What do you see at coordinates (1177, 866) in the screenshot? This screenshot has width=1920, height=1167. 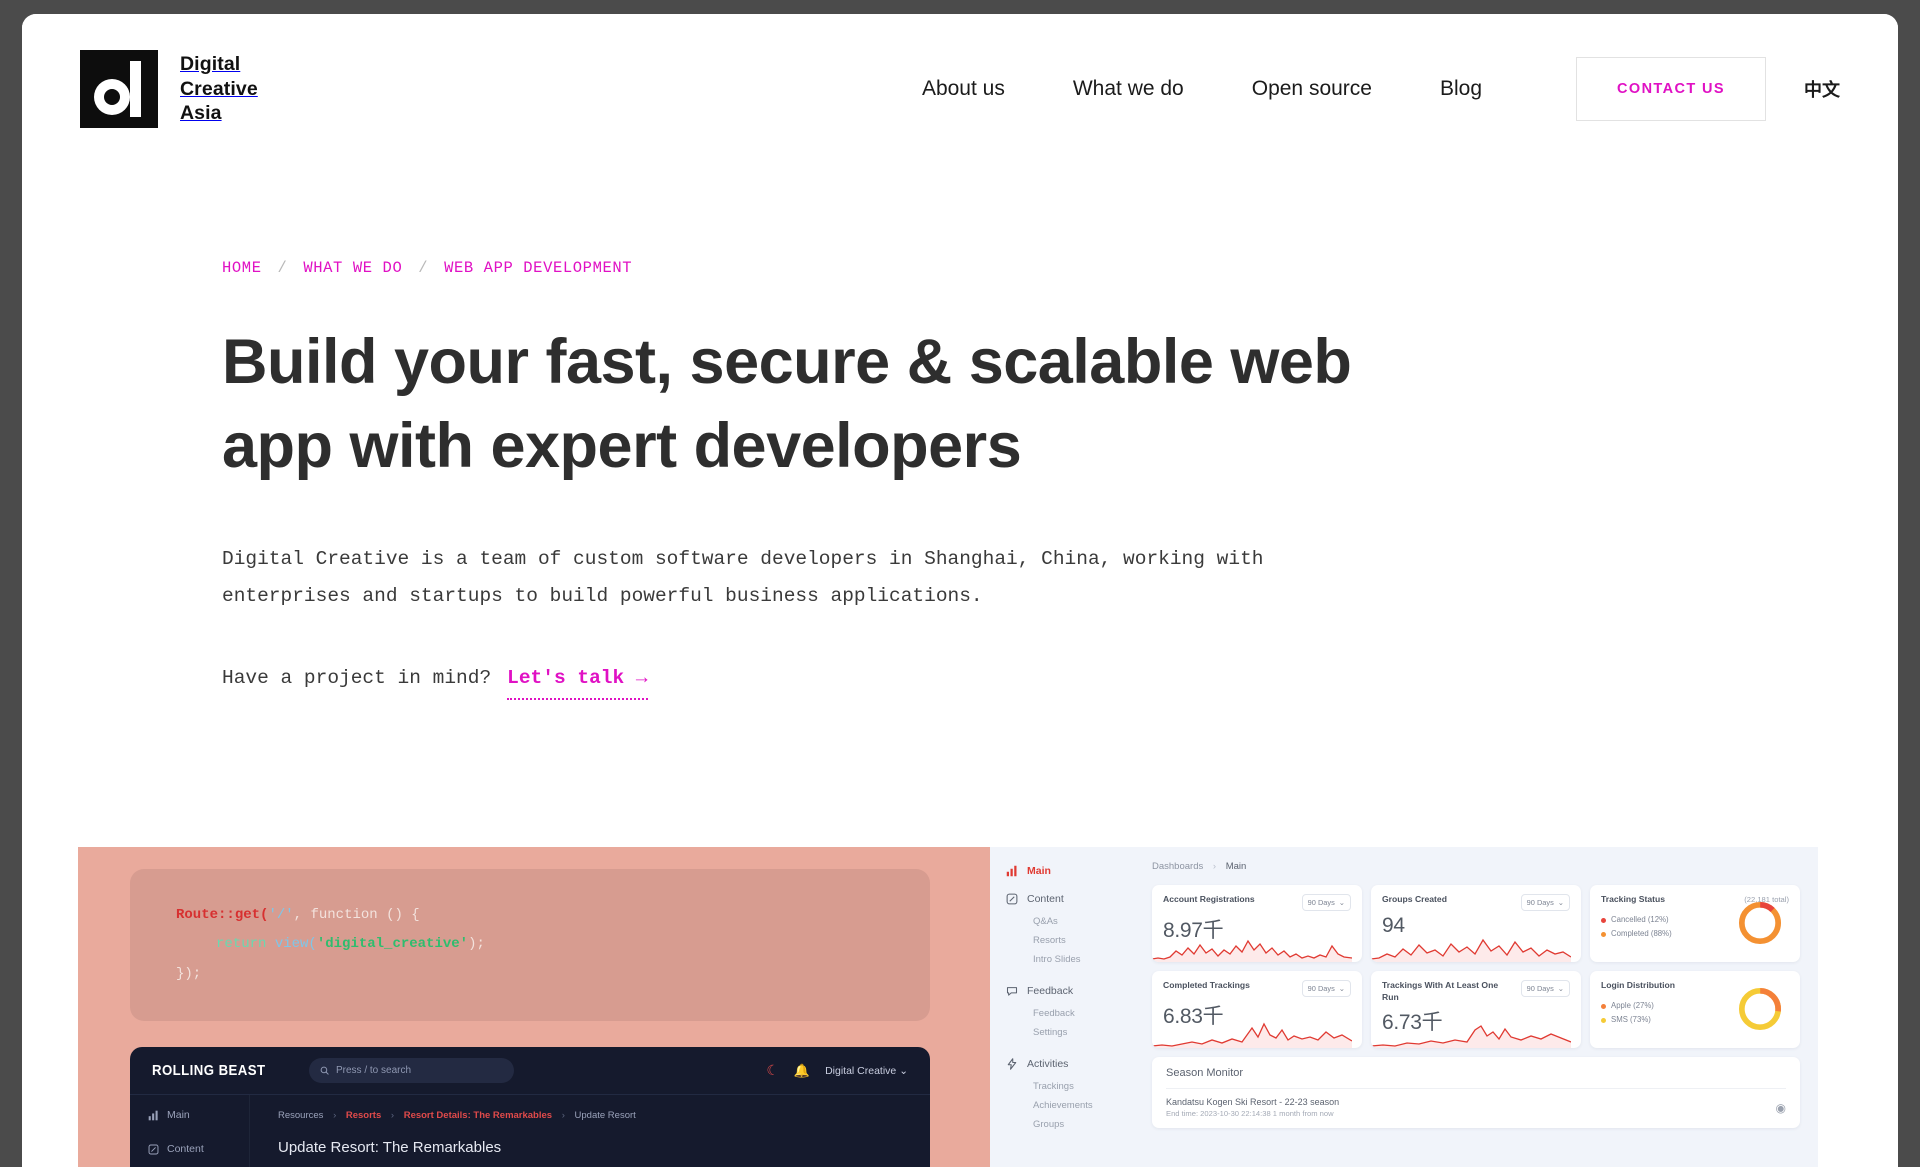 I see `dashboard-breadcrumb-item-dashboards: Dashboards` at bounding box center [1177, 866].